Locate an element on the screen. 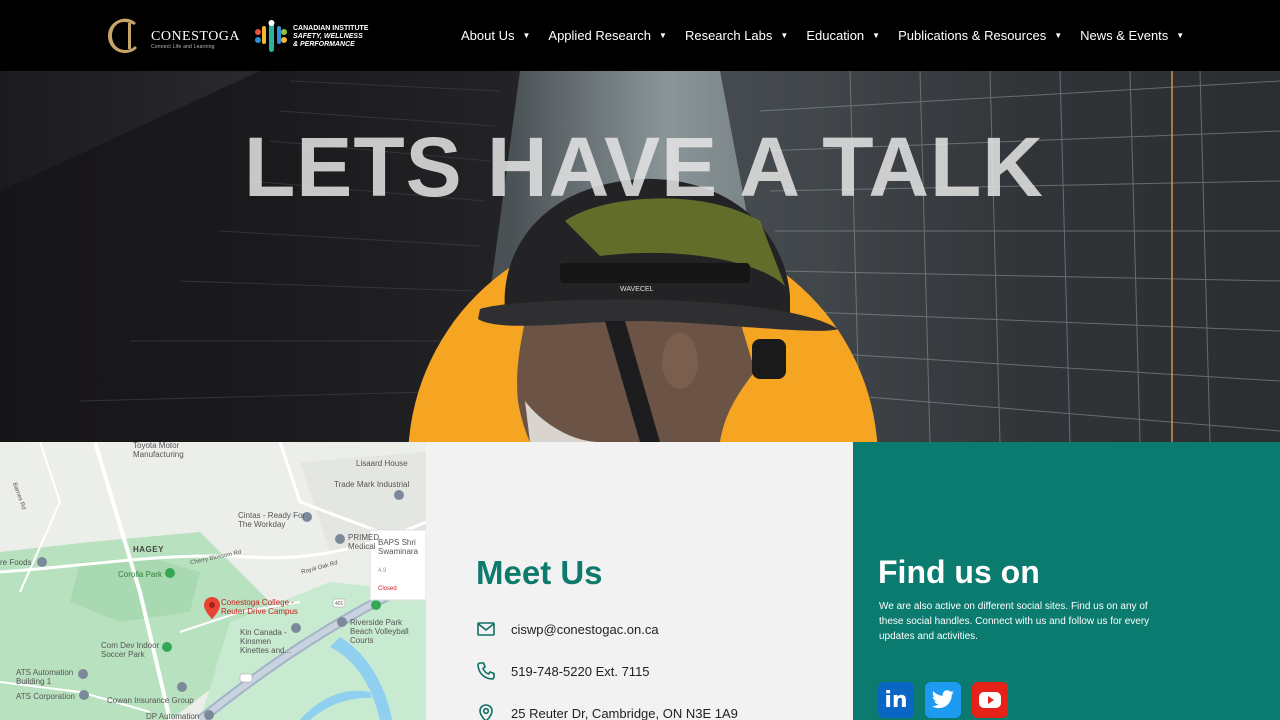 This screenshot has width=1280, height=720. menu-item-news-events: News & Events ▼ is located at coordinates (1132, 35).